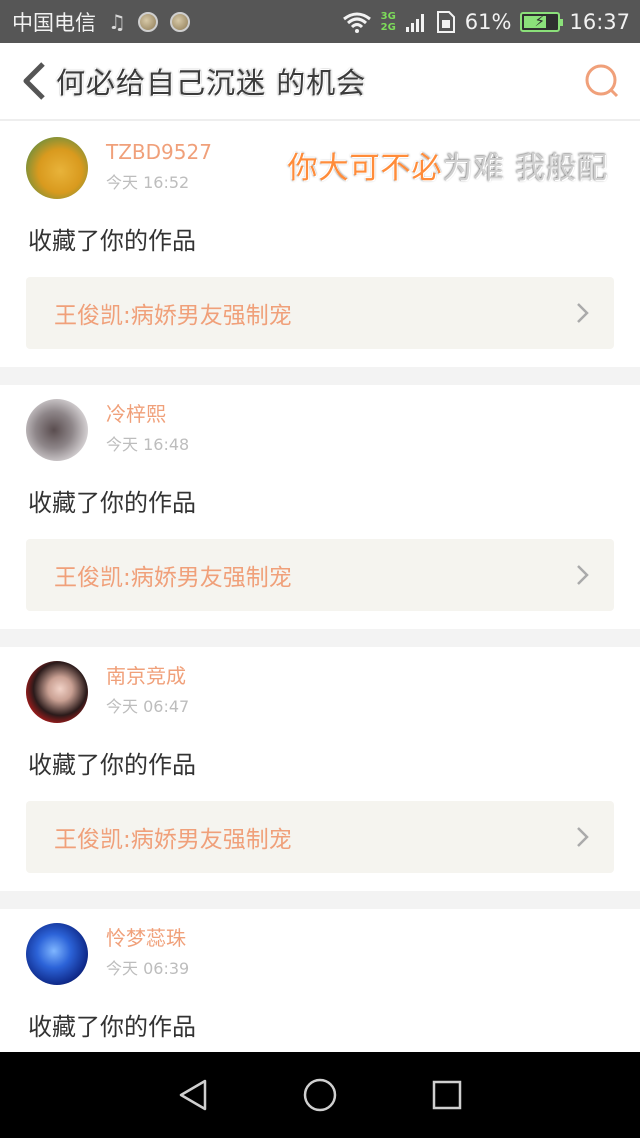 This screenshot has width=640, height=1138. I want to click on triangle-back-icon, so click(193, 1095).